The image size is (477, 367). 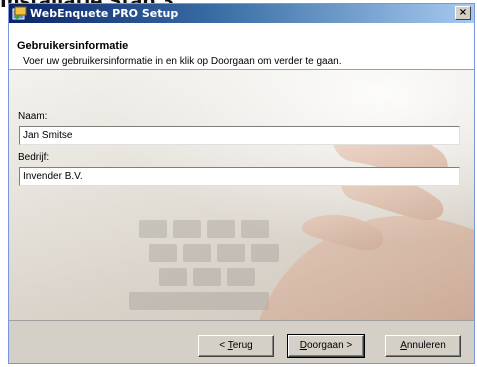 I want to click on back-button: < Terug, so click(x=236, y=346).